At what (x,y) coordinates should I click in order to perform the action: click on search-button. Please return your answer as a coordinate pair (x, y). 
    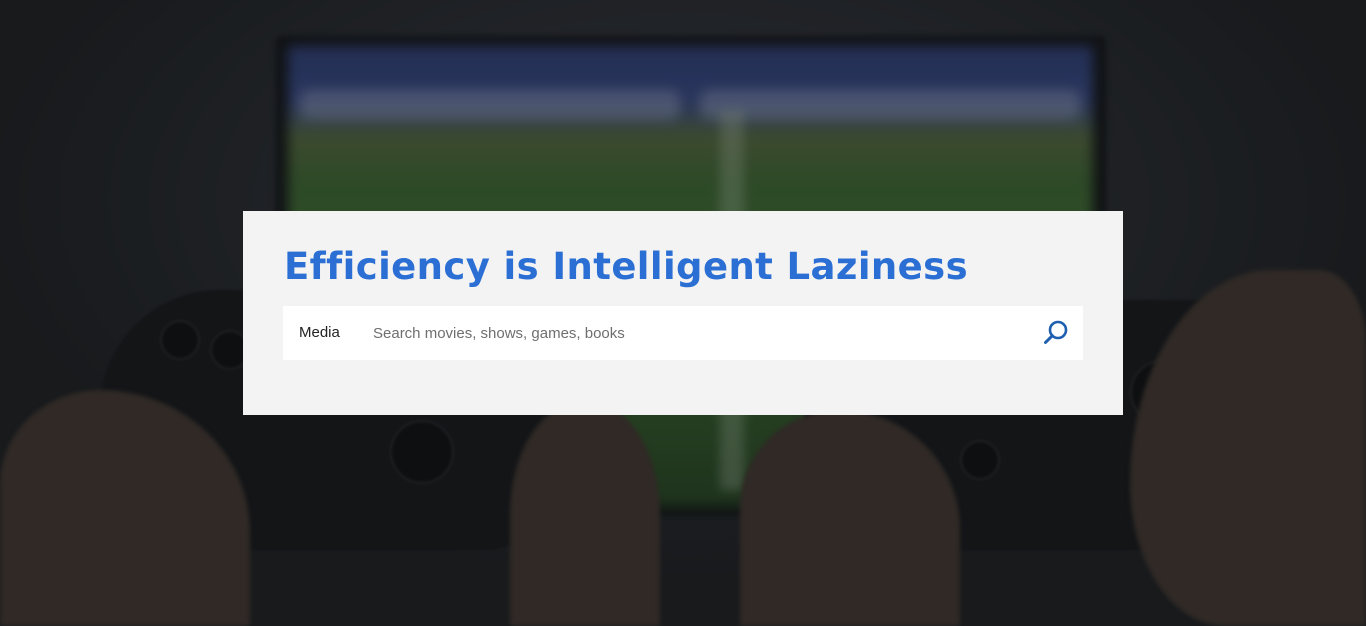
    Looking at the image, I should click on (1056, 333).